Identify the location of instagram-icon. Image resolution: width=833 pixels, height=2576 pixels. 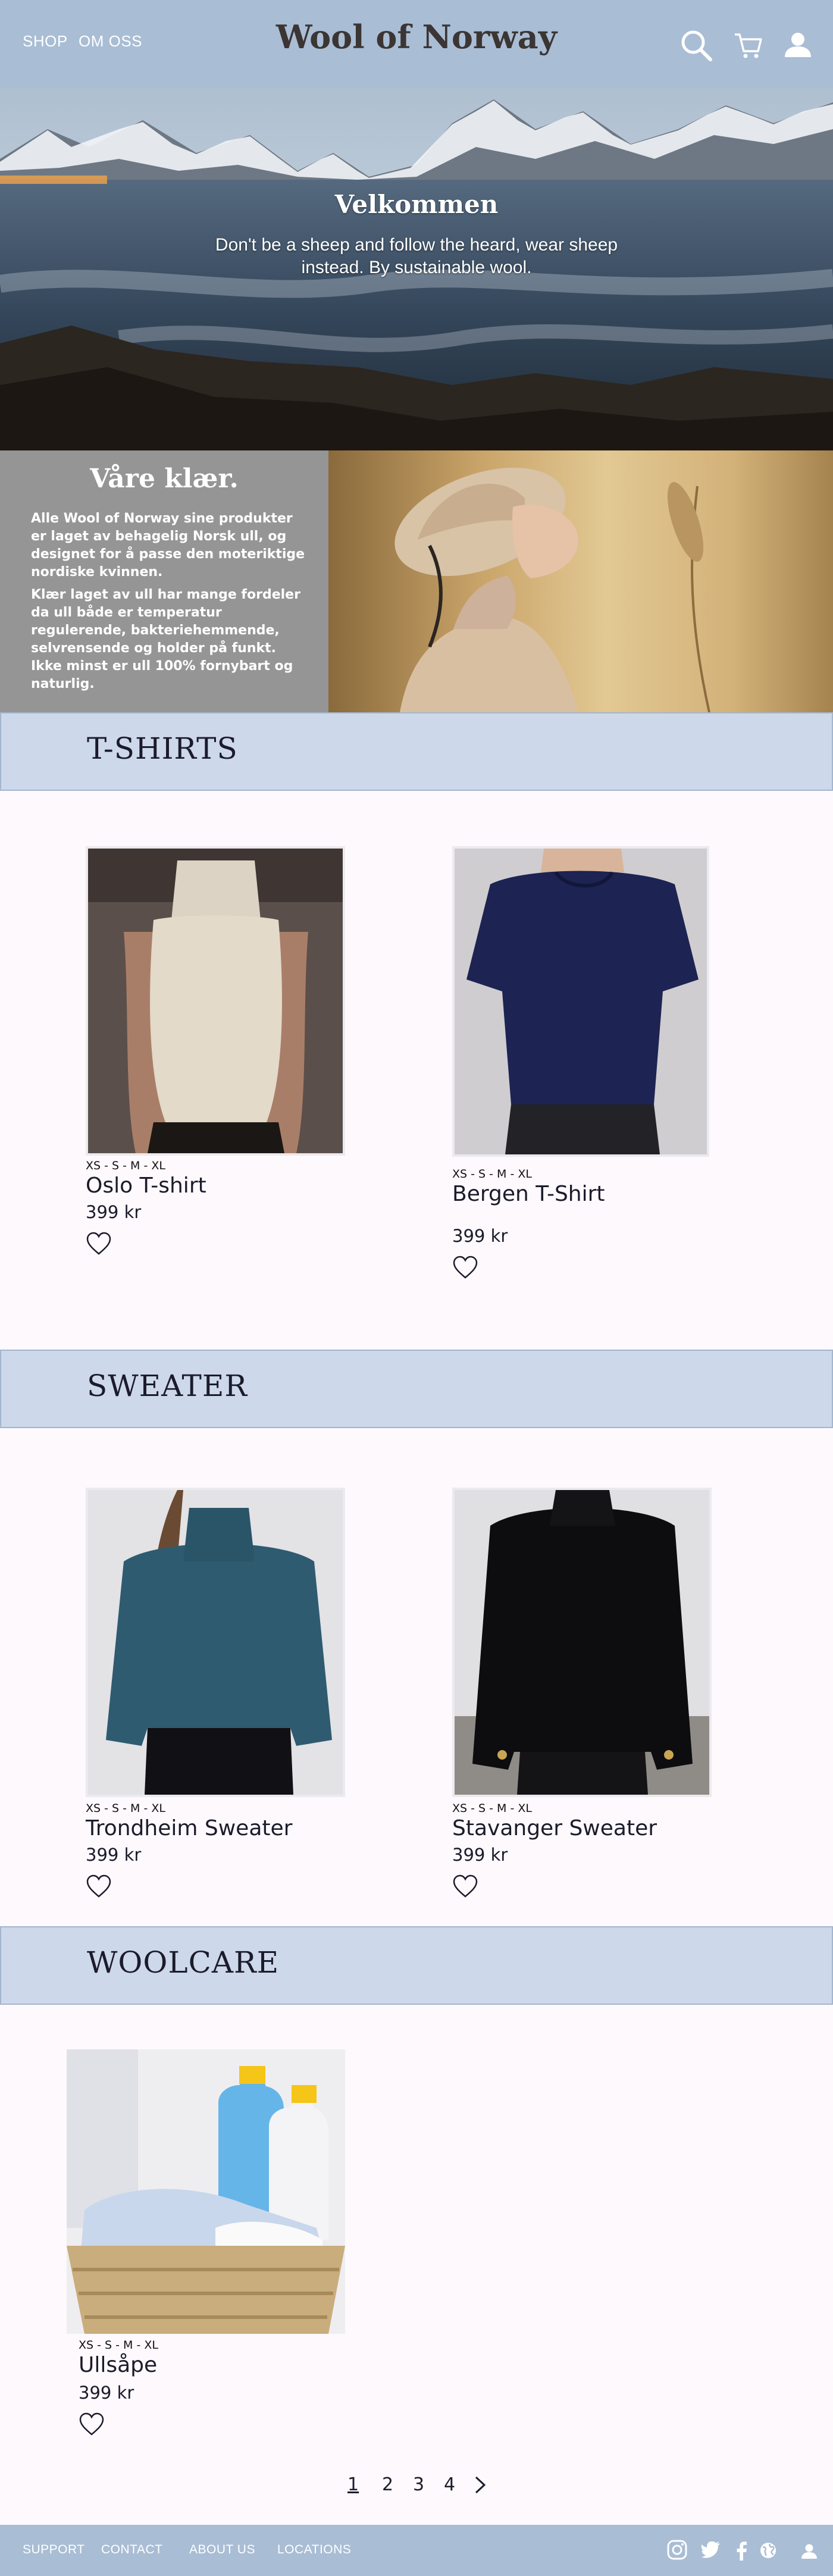
(677, 2551).